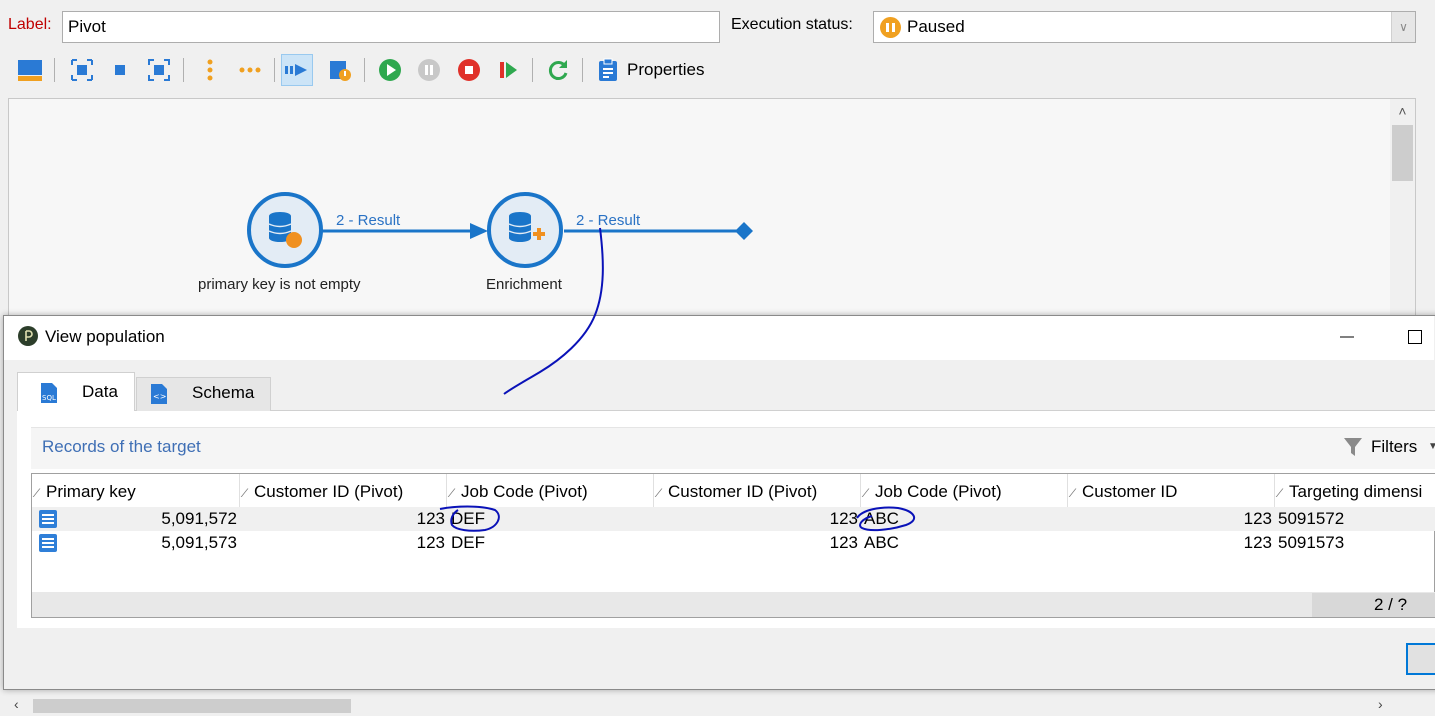 This screenshot has height=716, width=1435. Describe the element at coordinates (28, 336) in the screenshot. I see `app-logo-icon` at that location.